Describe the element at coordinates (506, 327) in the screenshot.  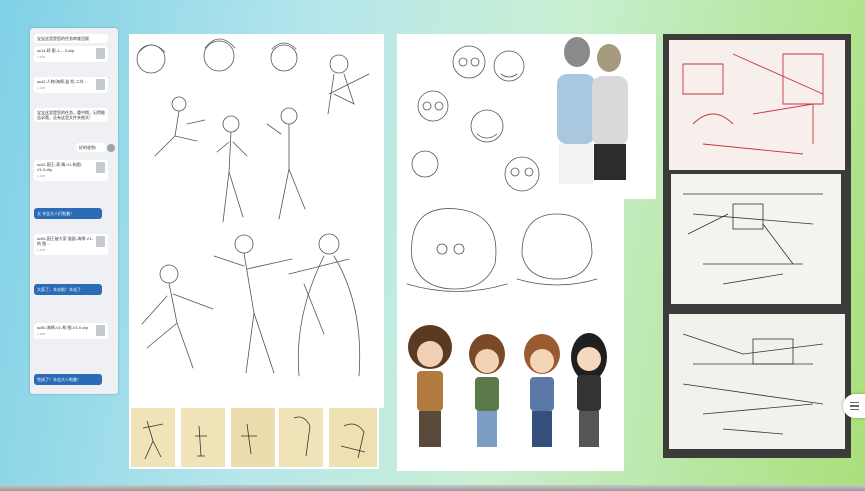
I see `chibi-characters` at that location.